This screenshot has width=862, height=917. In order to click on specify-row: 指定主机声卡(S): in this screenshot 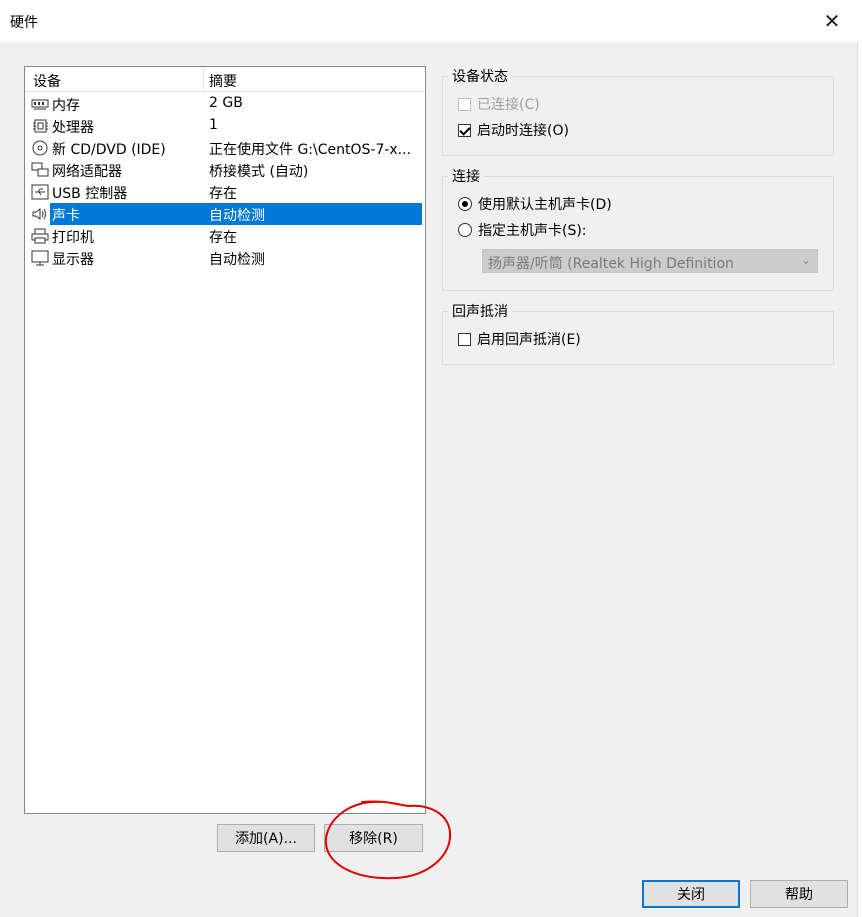, I will do `click(522, 230)`.